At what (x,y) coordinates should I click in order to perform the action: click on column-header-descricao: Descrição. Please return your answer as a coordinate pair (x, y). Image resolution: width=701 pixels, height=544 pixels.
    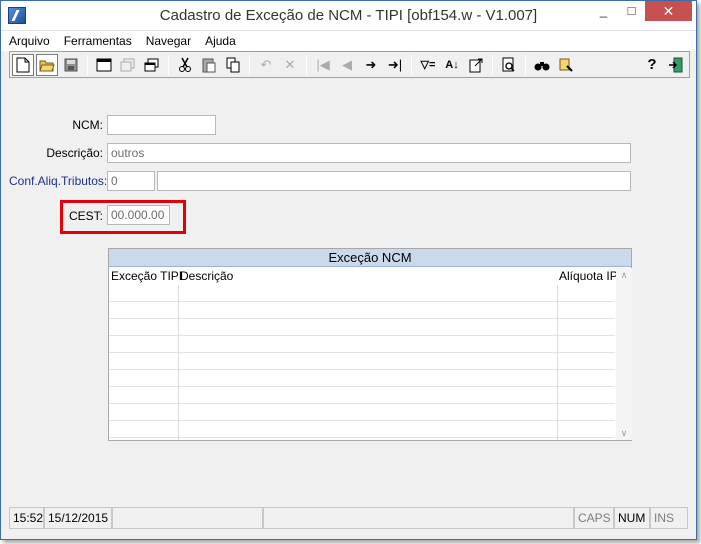
    Looking at the image, I should click on (206, 276).